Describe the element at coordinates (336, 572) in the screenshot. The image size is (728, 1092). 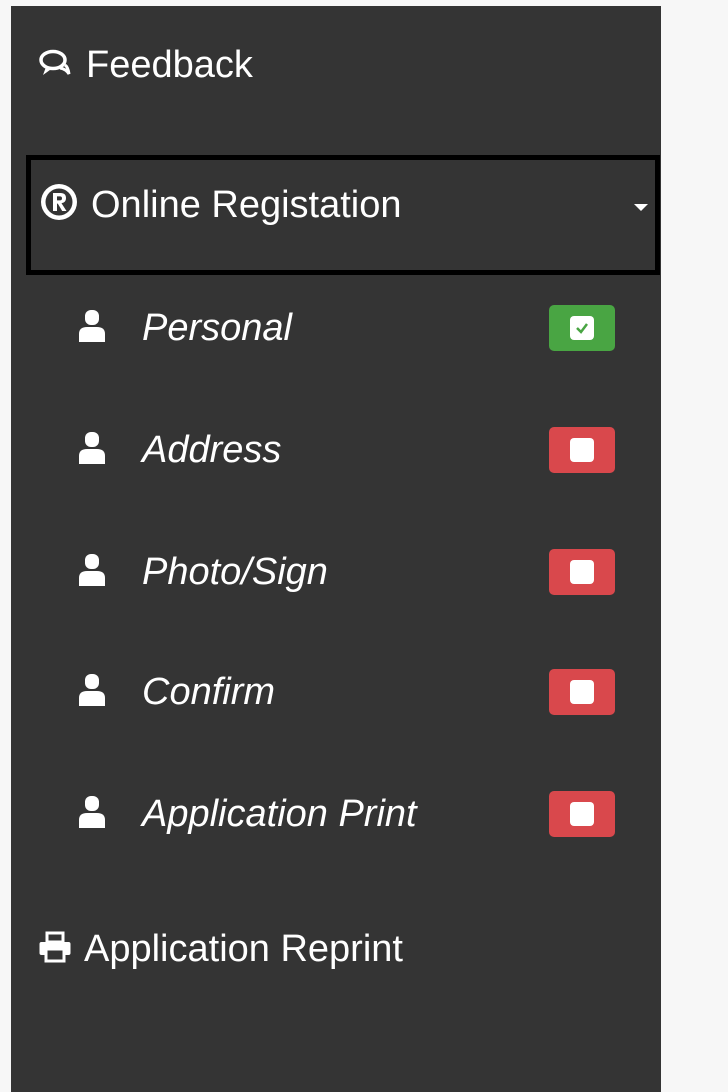
I see `sidebar-subitem-photo-sign: Photo/Sign` at that location.